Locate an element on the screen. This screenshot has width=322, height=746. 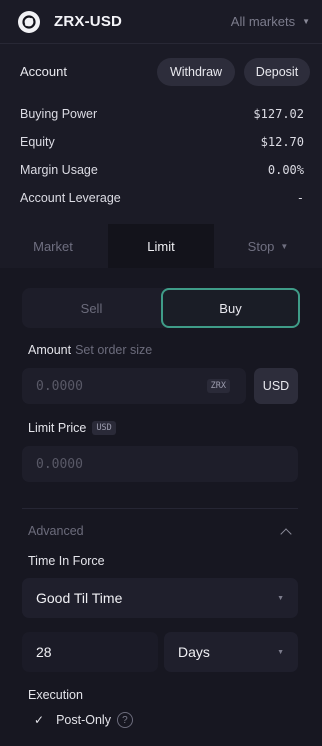
buying-power-value: $127.02 is located at coordinates (278, 114).